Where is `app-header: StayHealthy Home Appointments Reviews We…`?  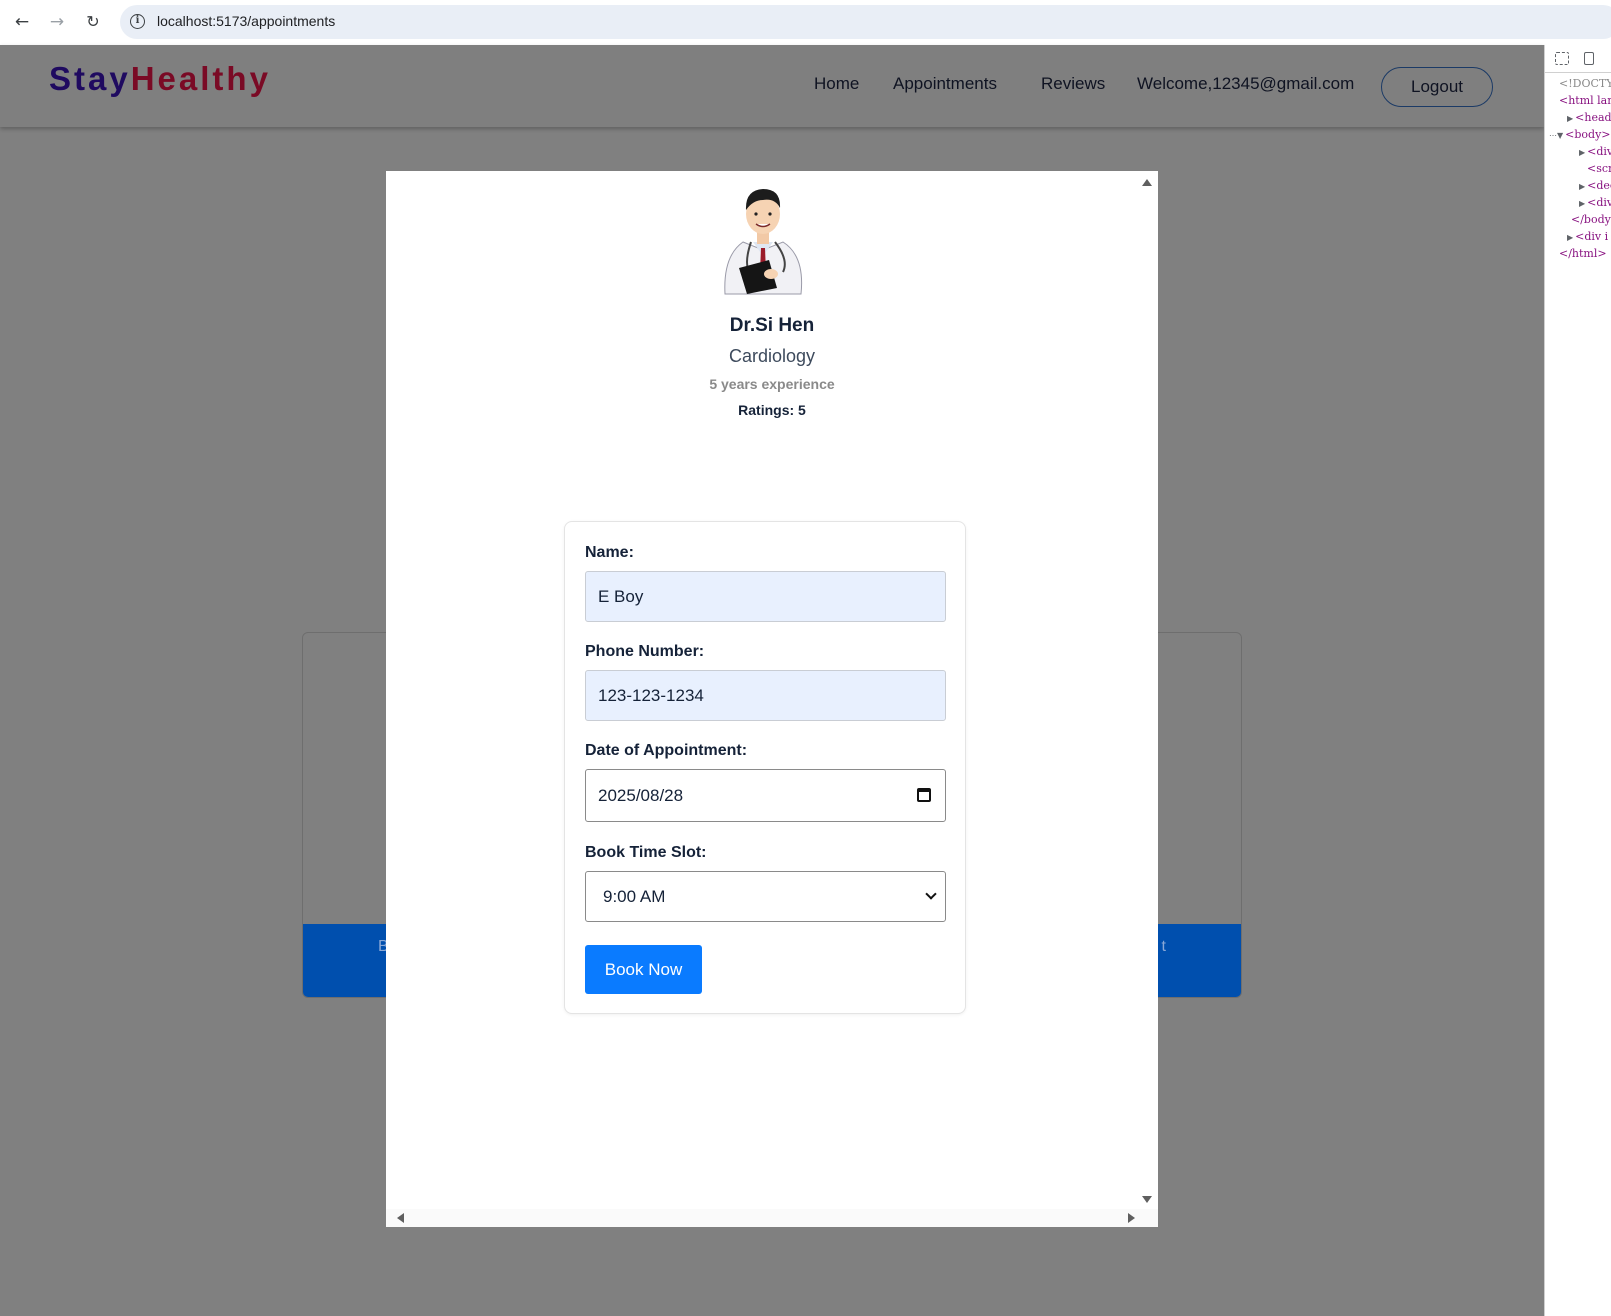 app-header: StayHealthy Home Appointments Reviews We… is located at coordinates (772, 86).